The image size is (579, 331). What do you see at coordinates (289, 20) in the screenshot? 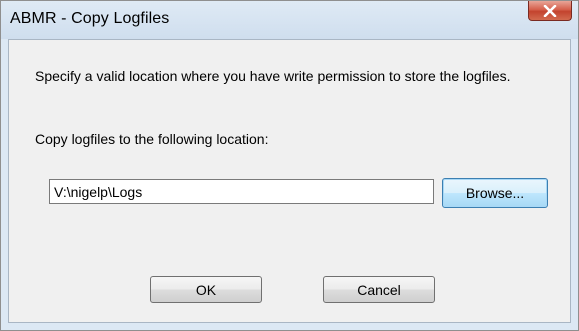
I see `title-bar: ABMR - Copy Logfiles` at bounding box center [289, 20].